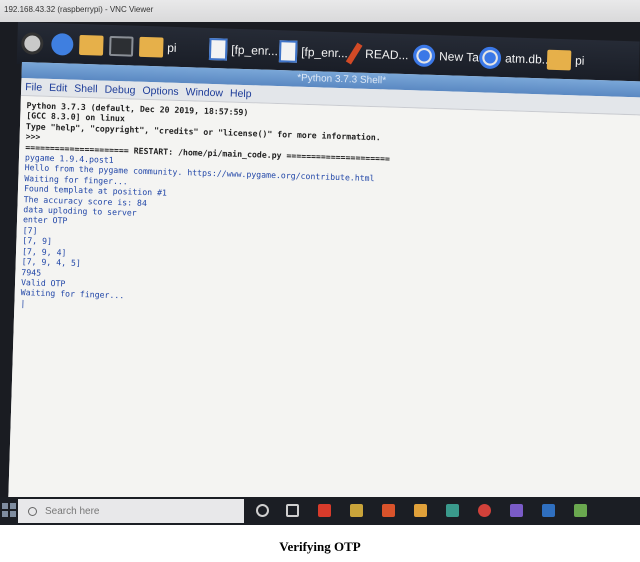  I want to click on menu-options: Options, so click(160, 92).